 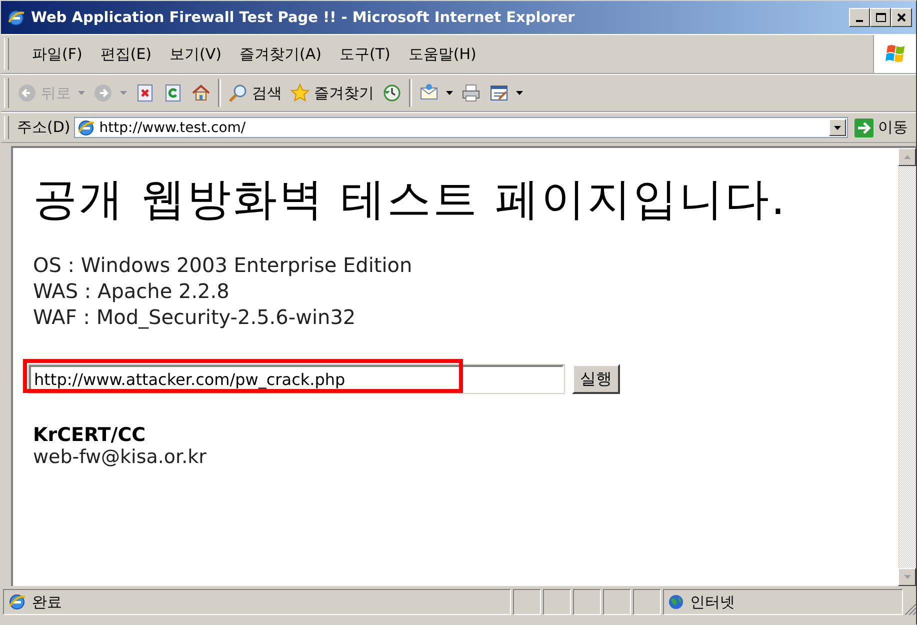 What do you see at coordinates (910, 609) in the screenshot?
I see `resize-grip-icon` at bounding box center [910, 609].